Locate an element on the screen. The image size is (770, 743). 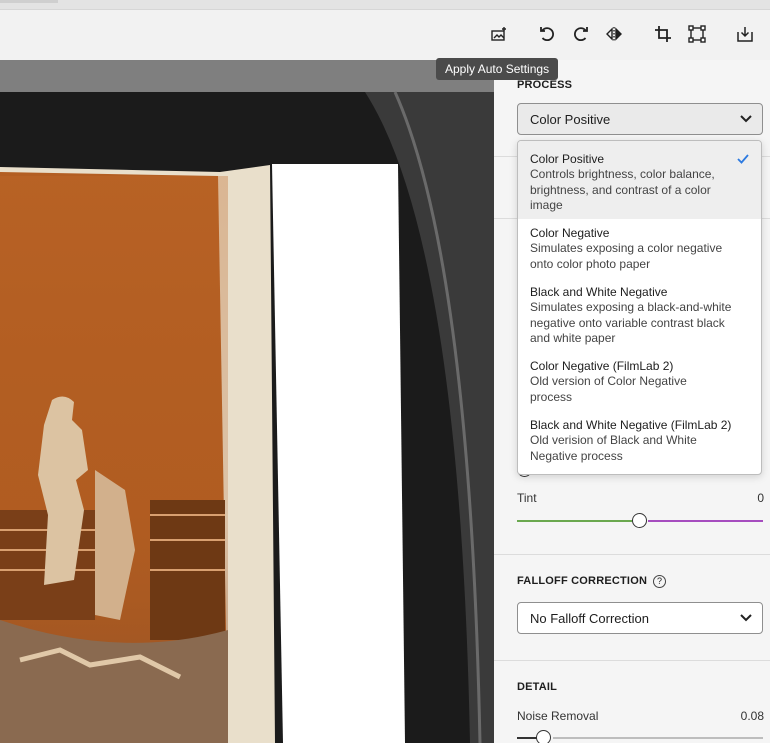
noise-slider-thumb is located at coordinates (543, 736).